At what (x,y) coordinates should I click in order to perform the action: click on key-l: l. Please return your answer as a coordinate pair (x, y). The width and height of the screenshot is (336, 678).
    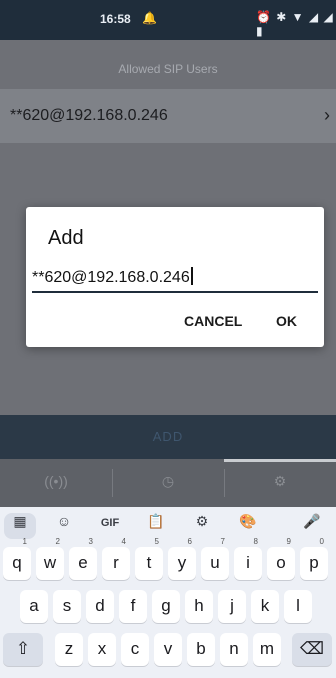
    Looking at the image, I should click on (298, 606).